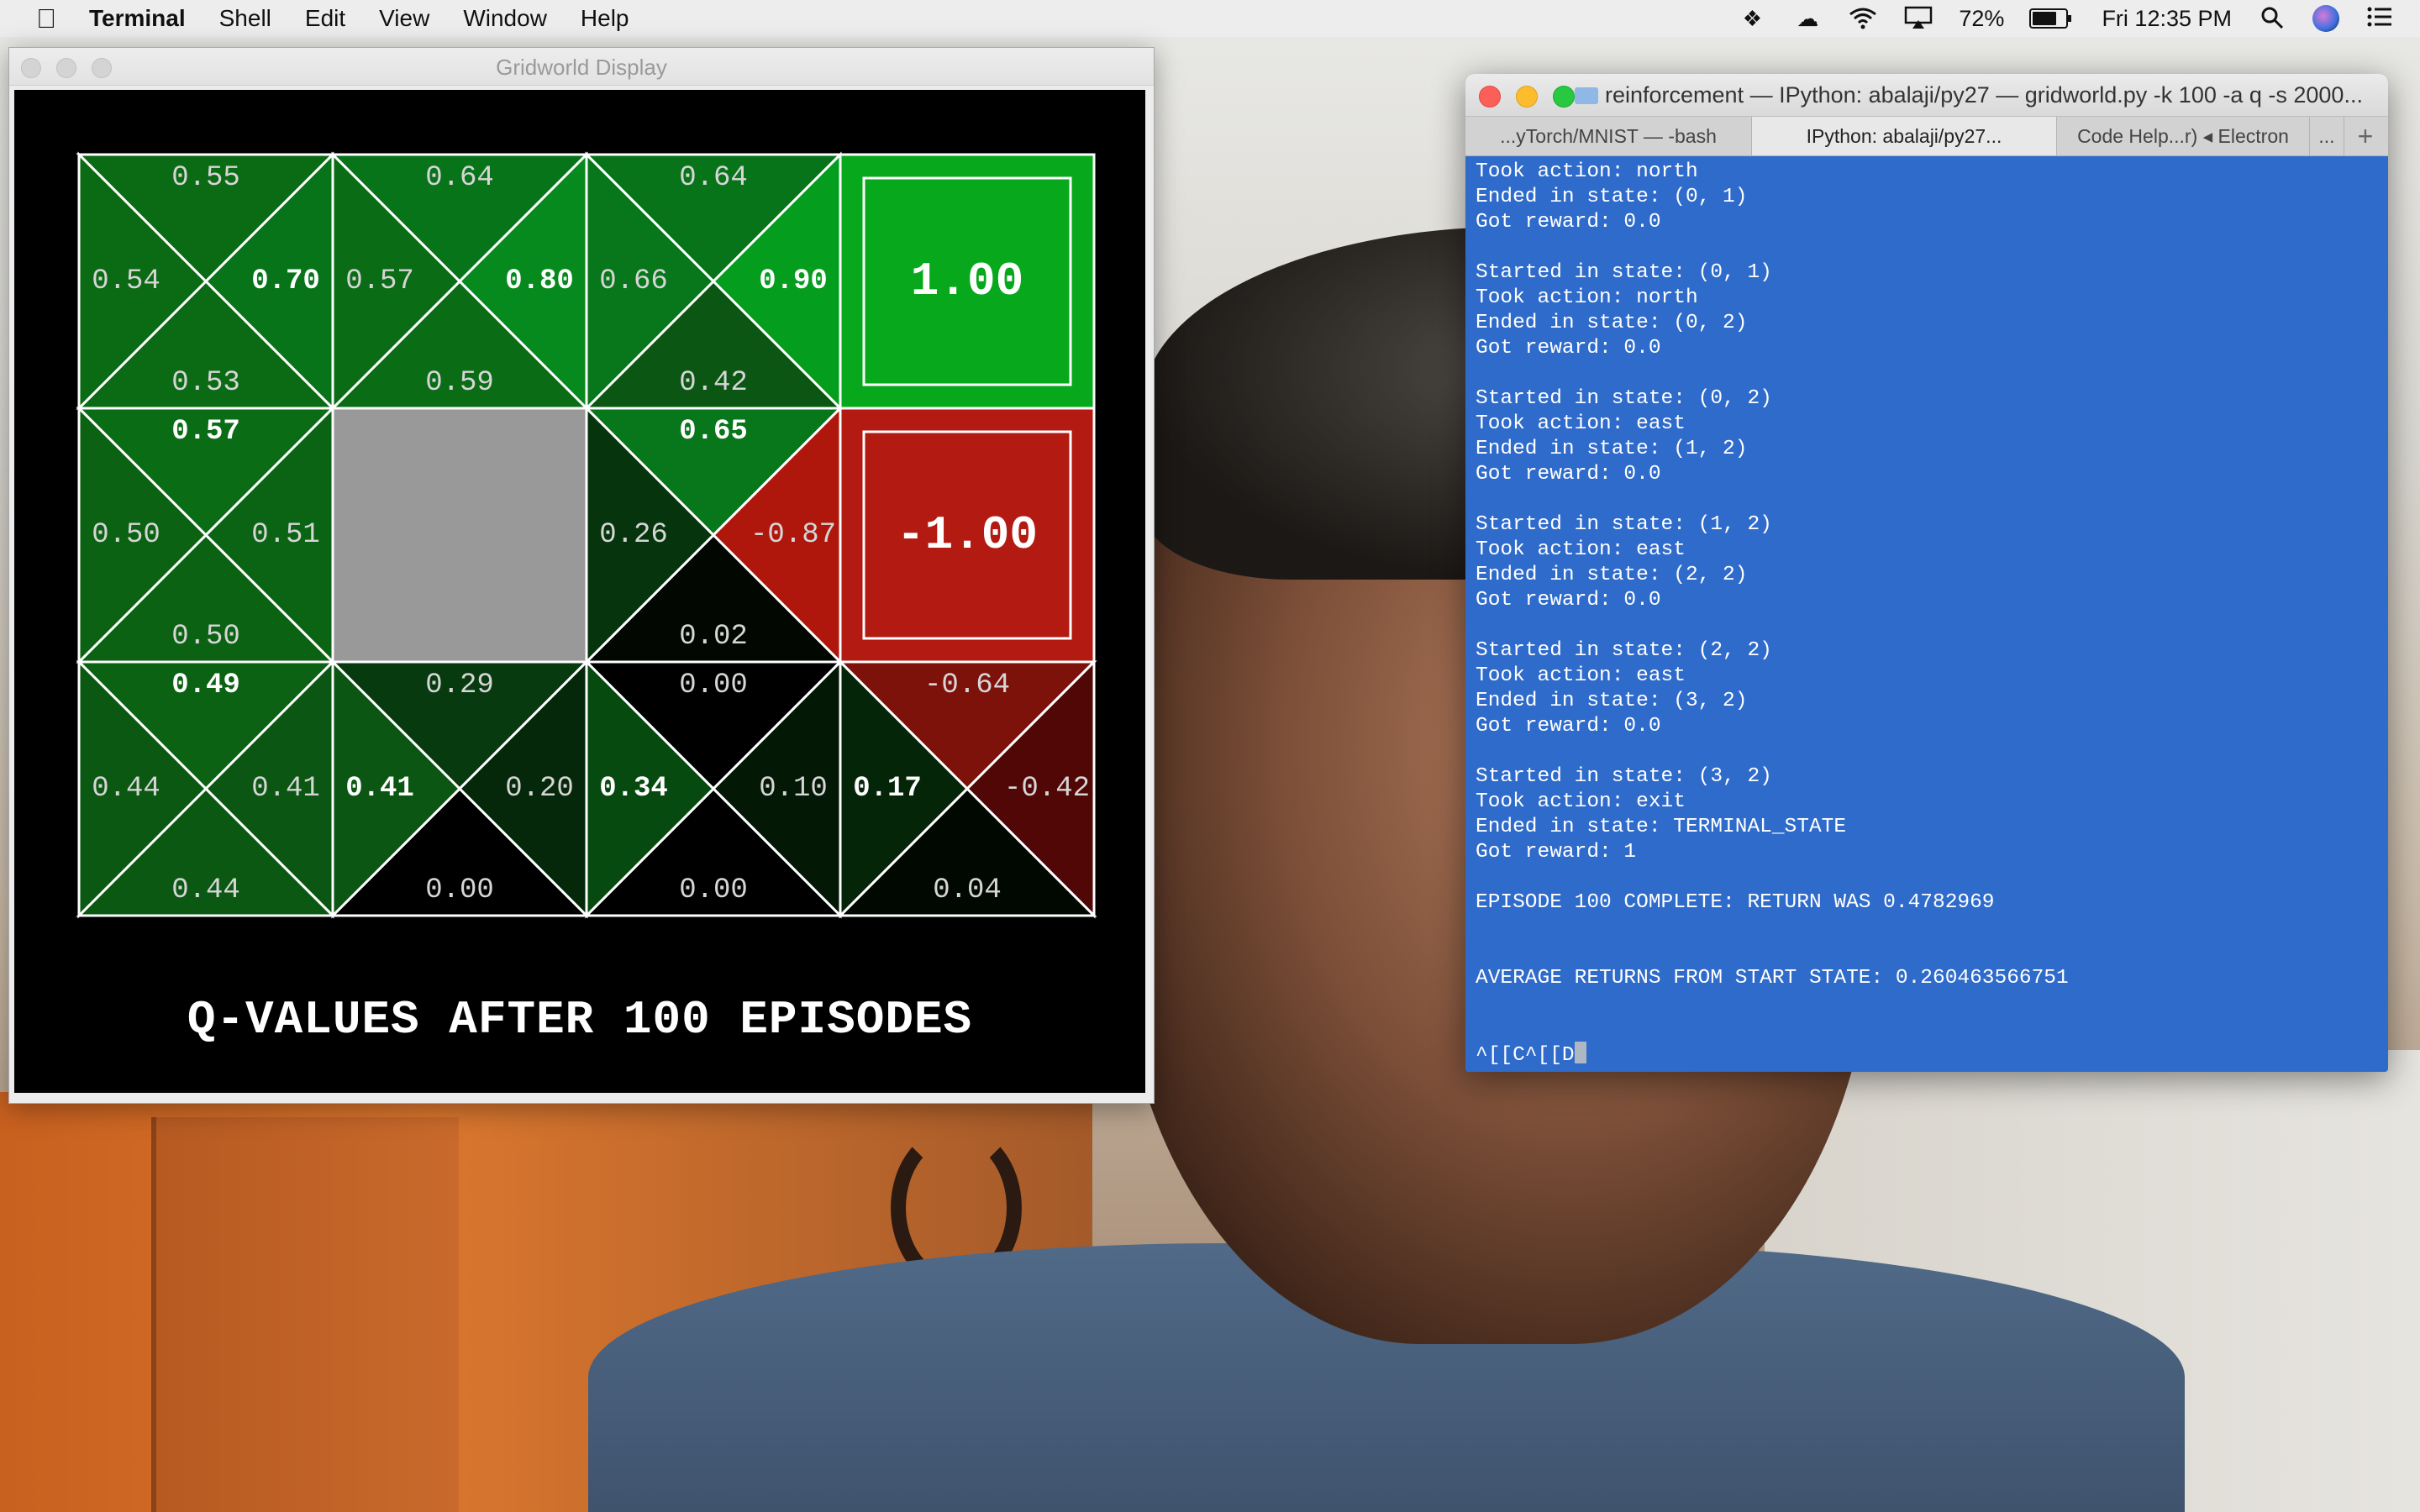 This screenshot has width=2420, height=1512. Describe the element at coordinates (605, 18) in the screenshot. I see `menu-help: Help` at that location.